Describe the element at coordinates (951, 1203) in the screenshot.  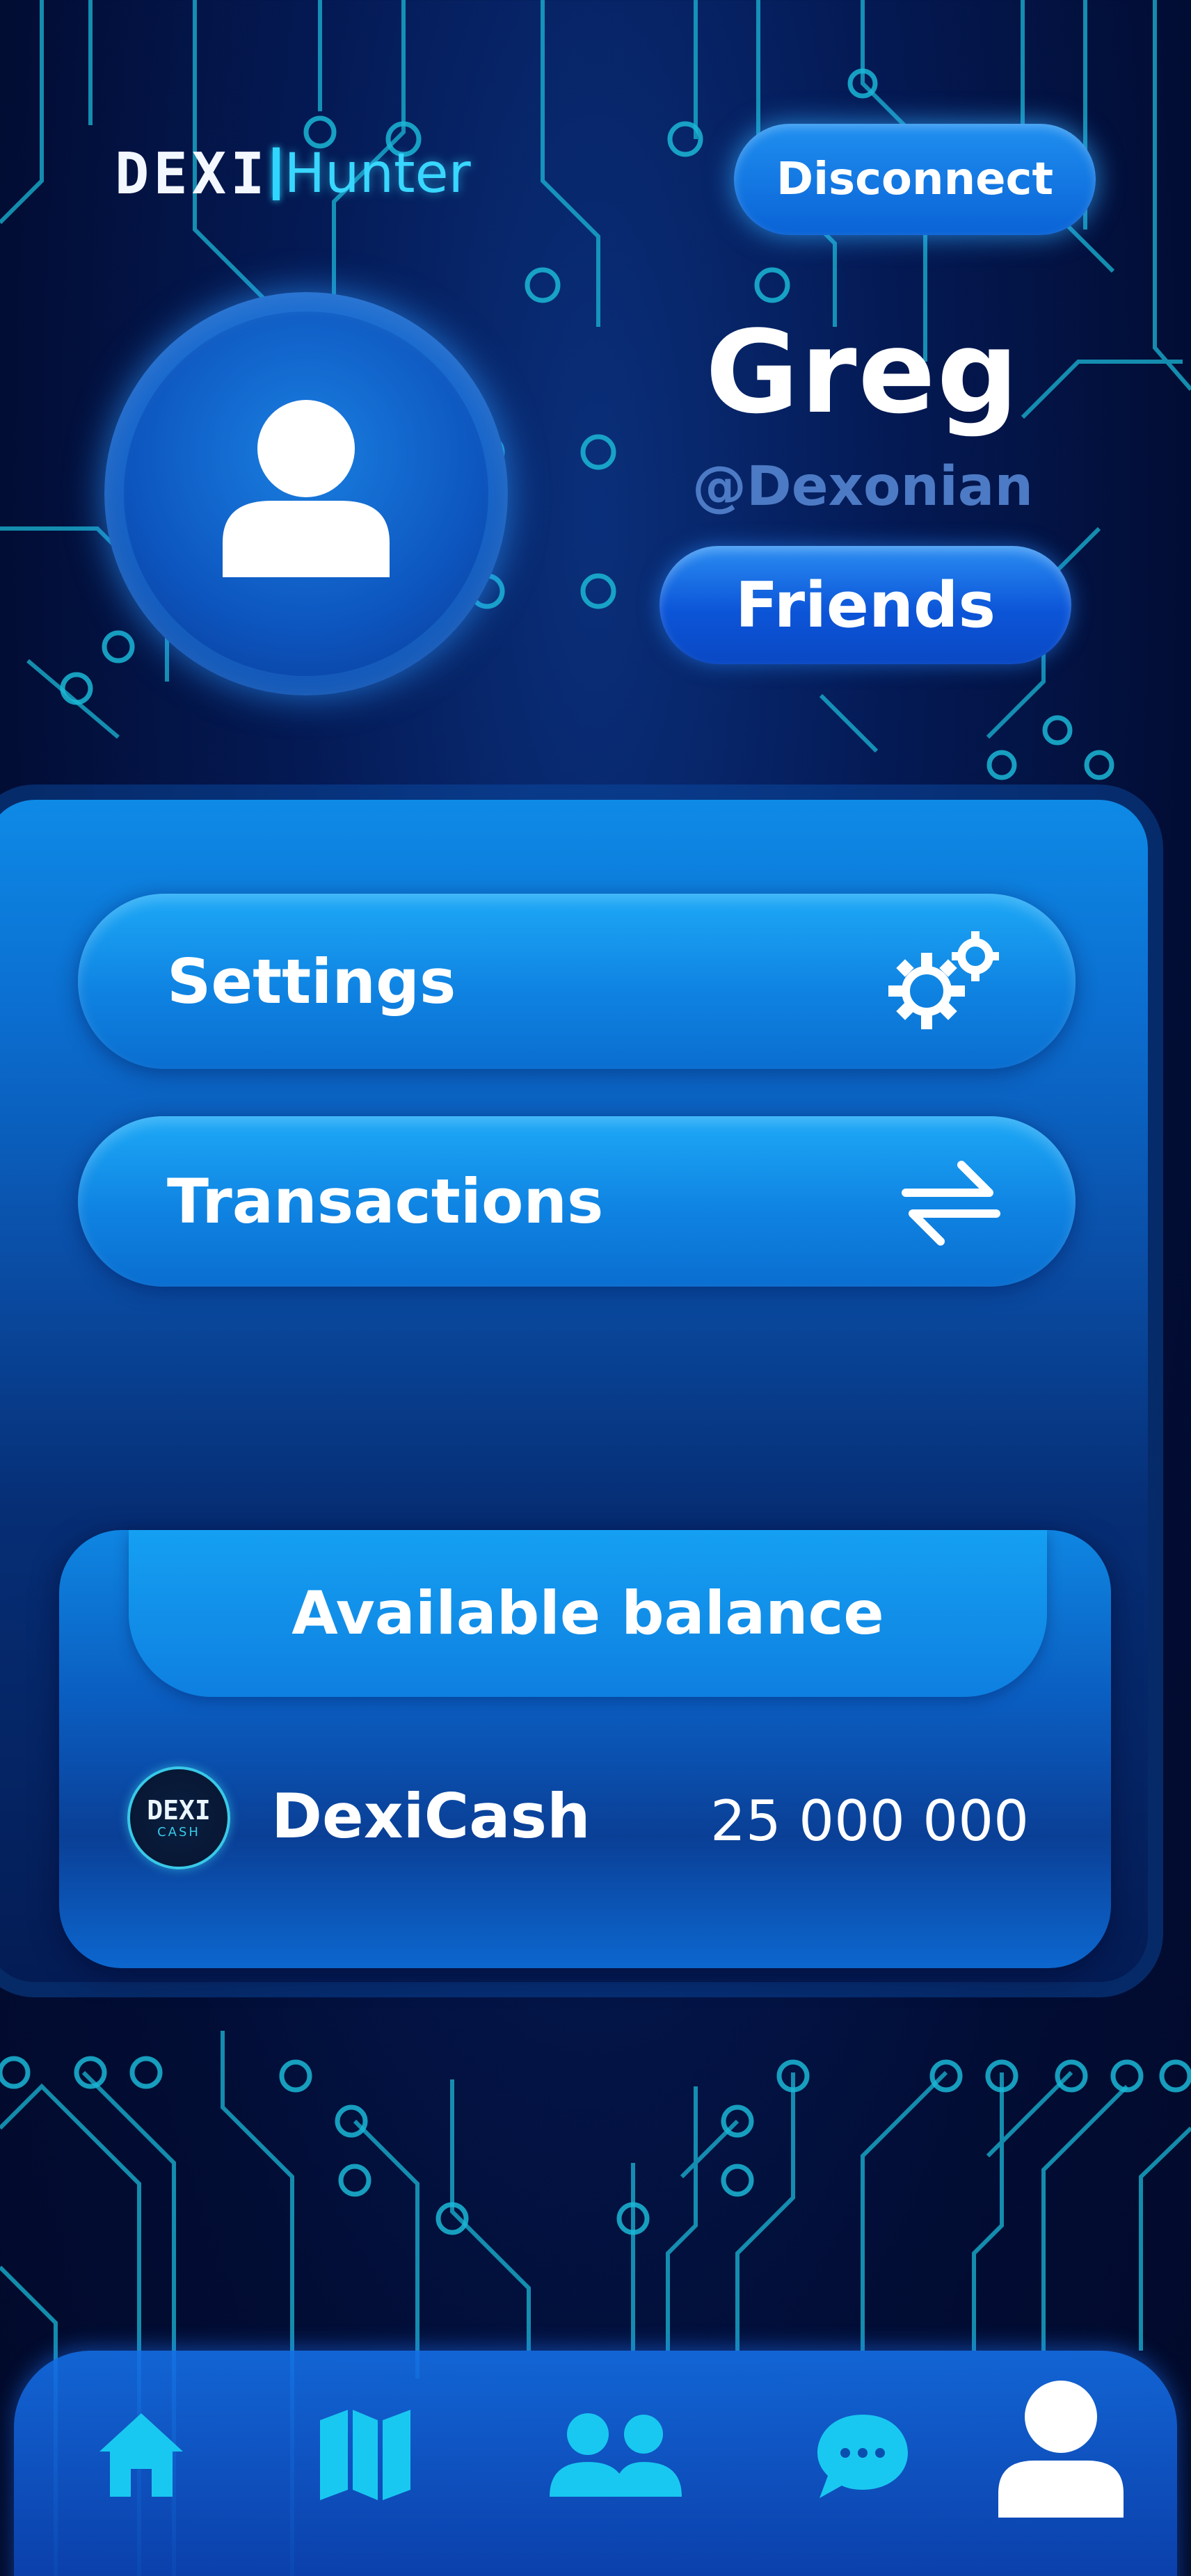
I see `transfer-arrows-icon` at that location.